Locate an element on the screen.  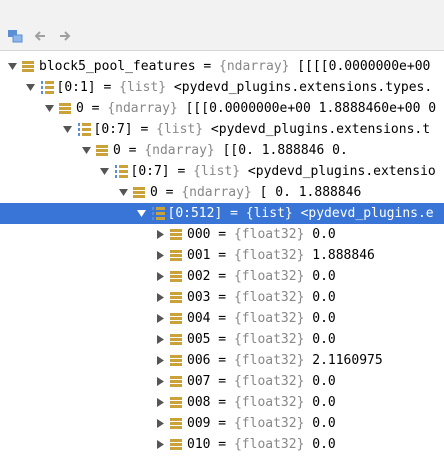
node-name: 003 is located at coordinates (199, 297).